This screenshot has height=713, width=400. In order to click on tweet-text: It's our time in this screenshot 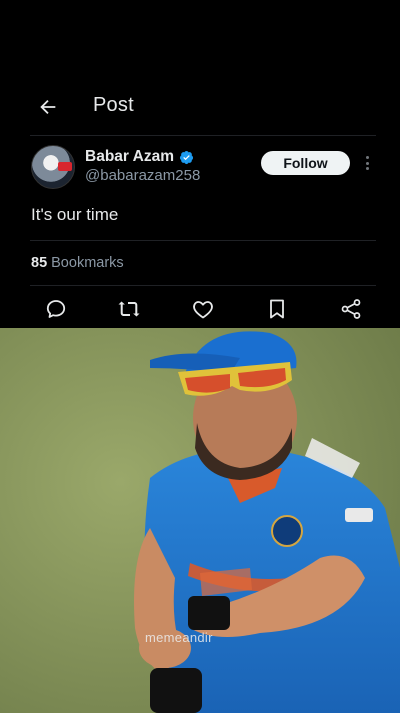, I will do `click(75, 214)`.